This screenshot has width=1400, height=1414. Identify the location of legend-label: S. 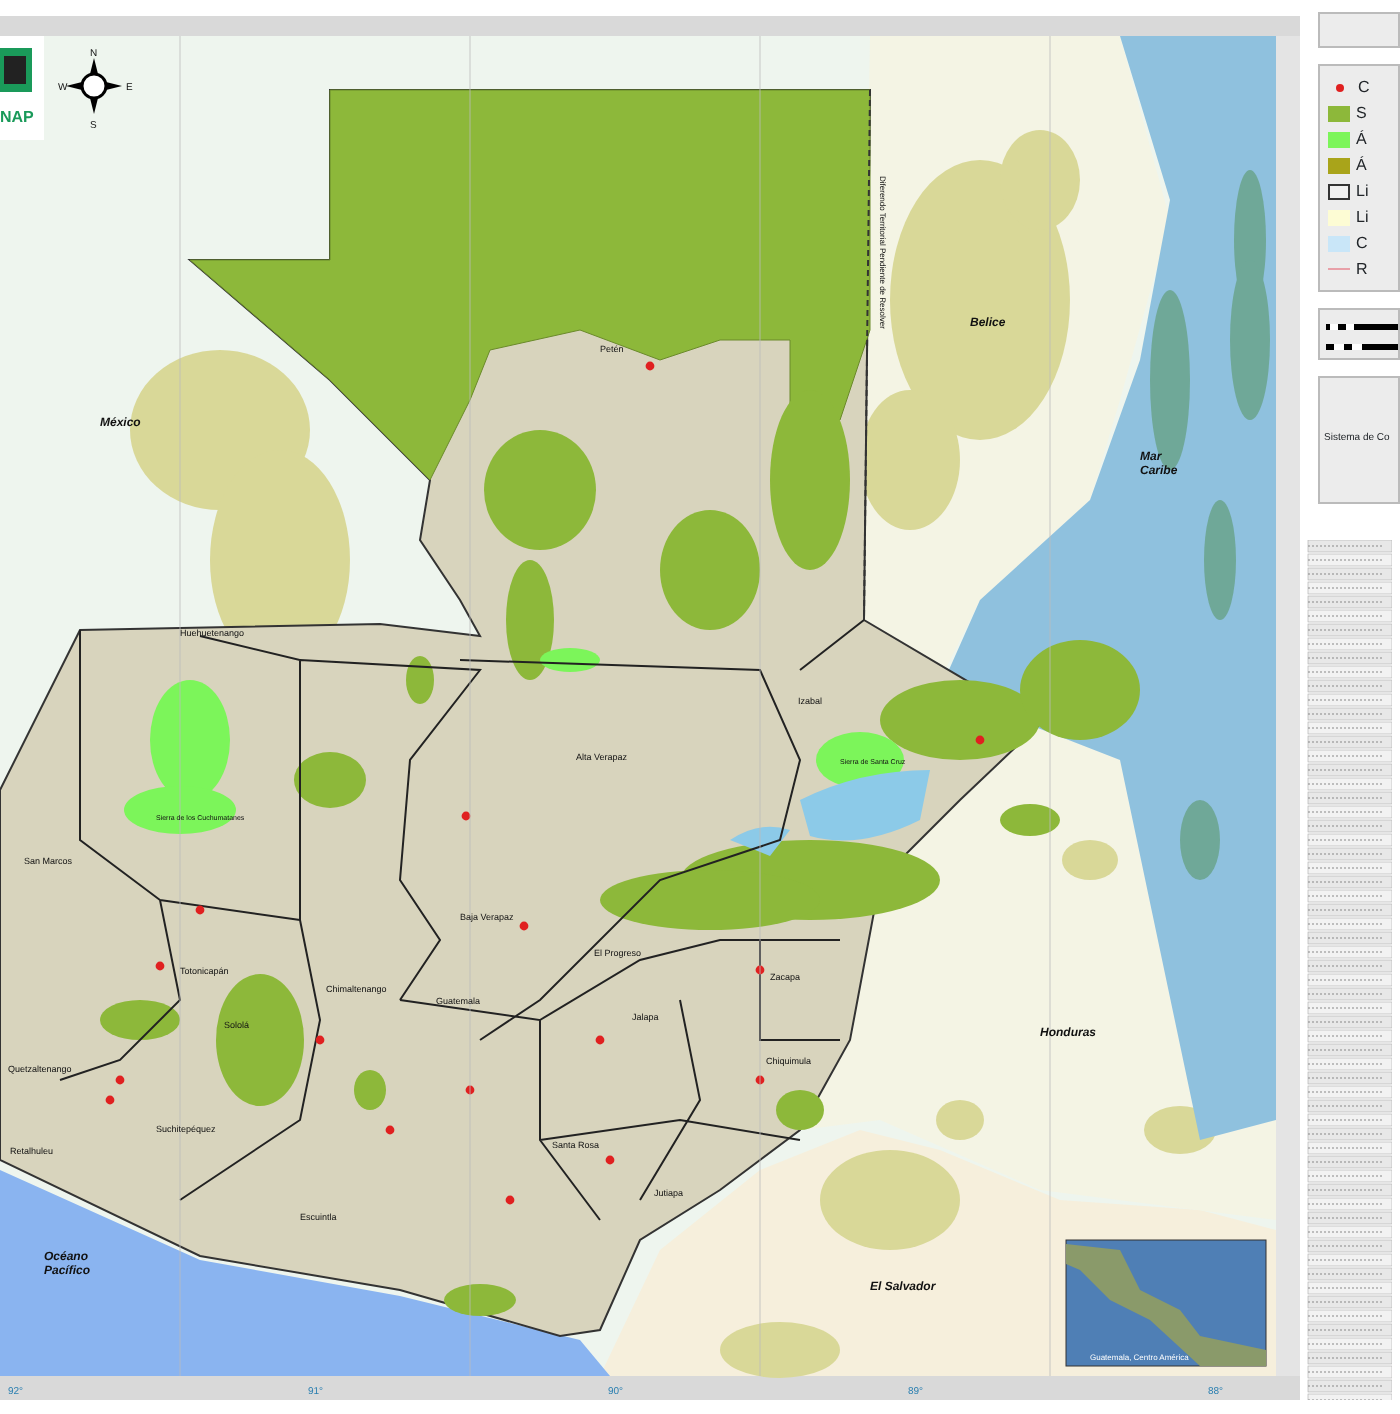
(1361, 113).